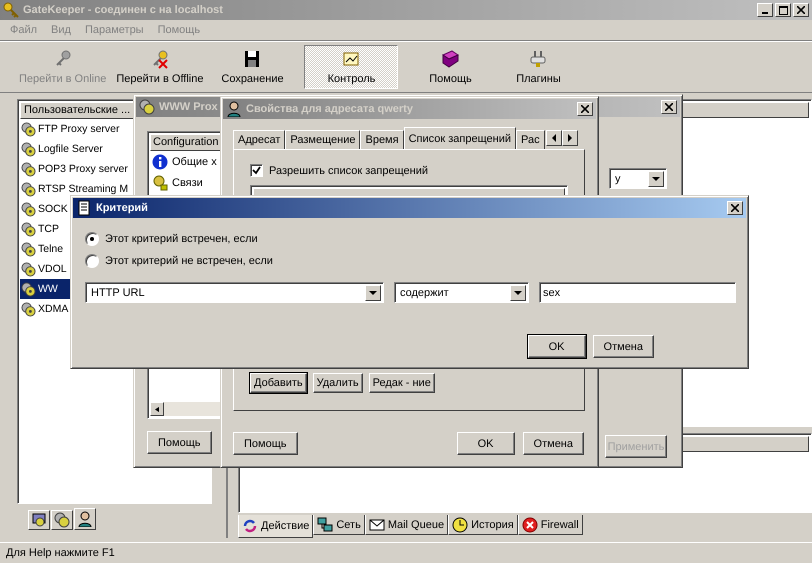 The image size is (812, 563). What do you see at coordinates (618, 178) in the screenshot?
I see `combo-value: y` at bounding box center [618, 178].